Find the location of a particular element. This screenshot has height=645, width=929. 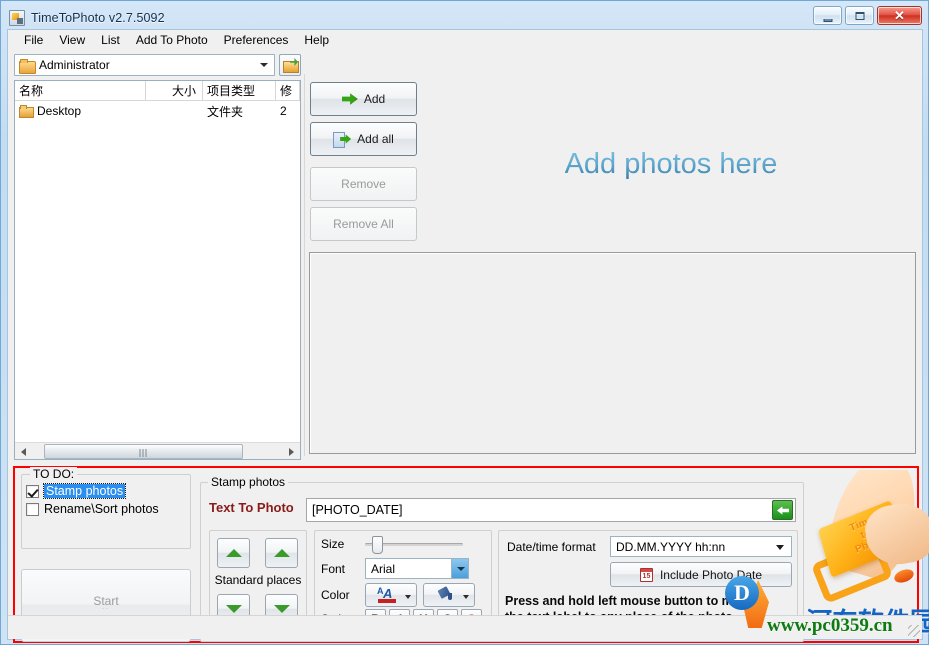

todo-legend: TO DO: is located at coordinates (54, 474).